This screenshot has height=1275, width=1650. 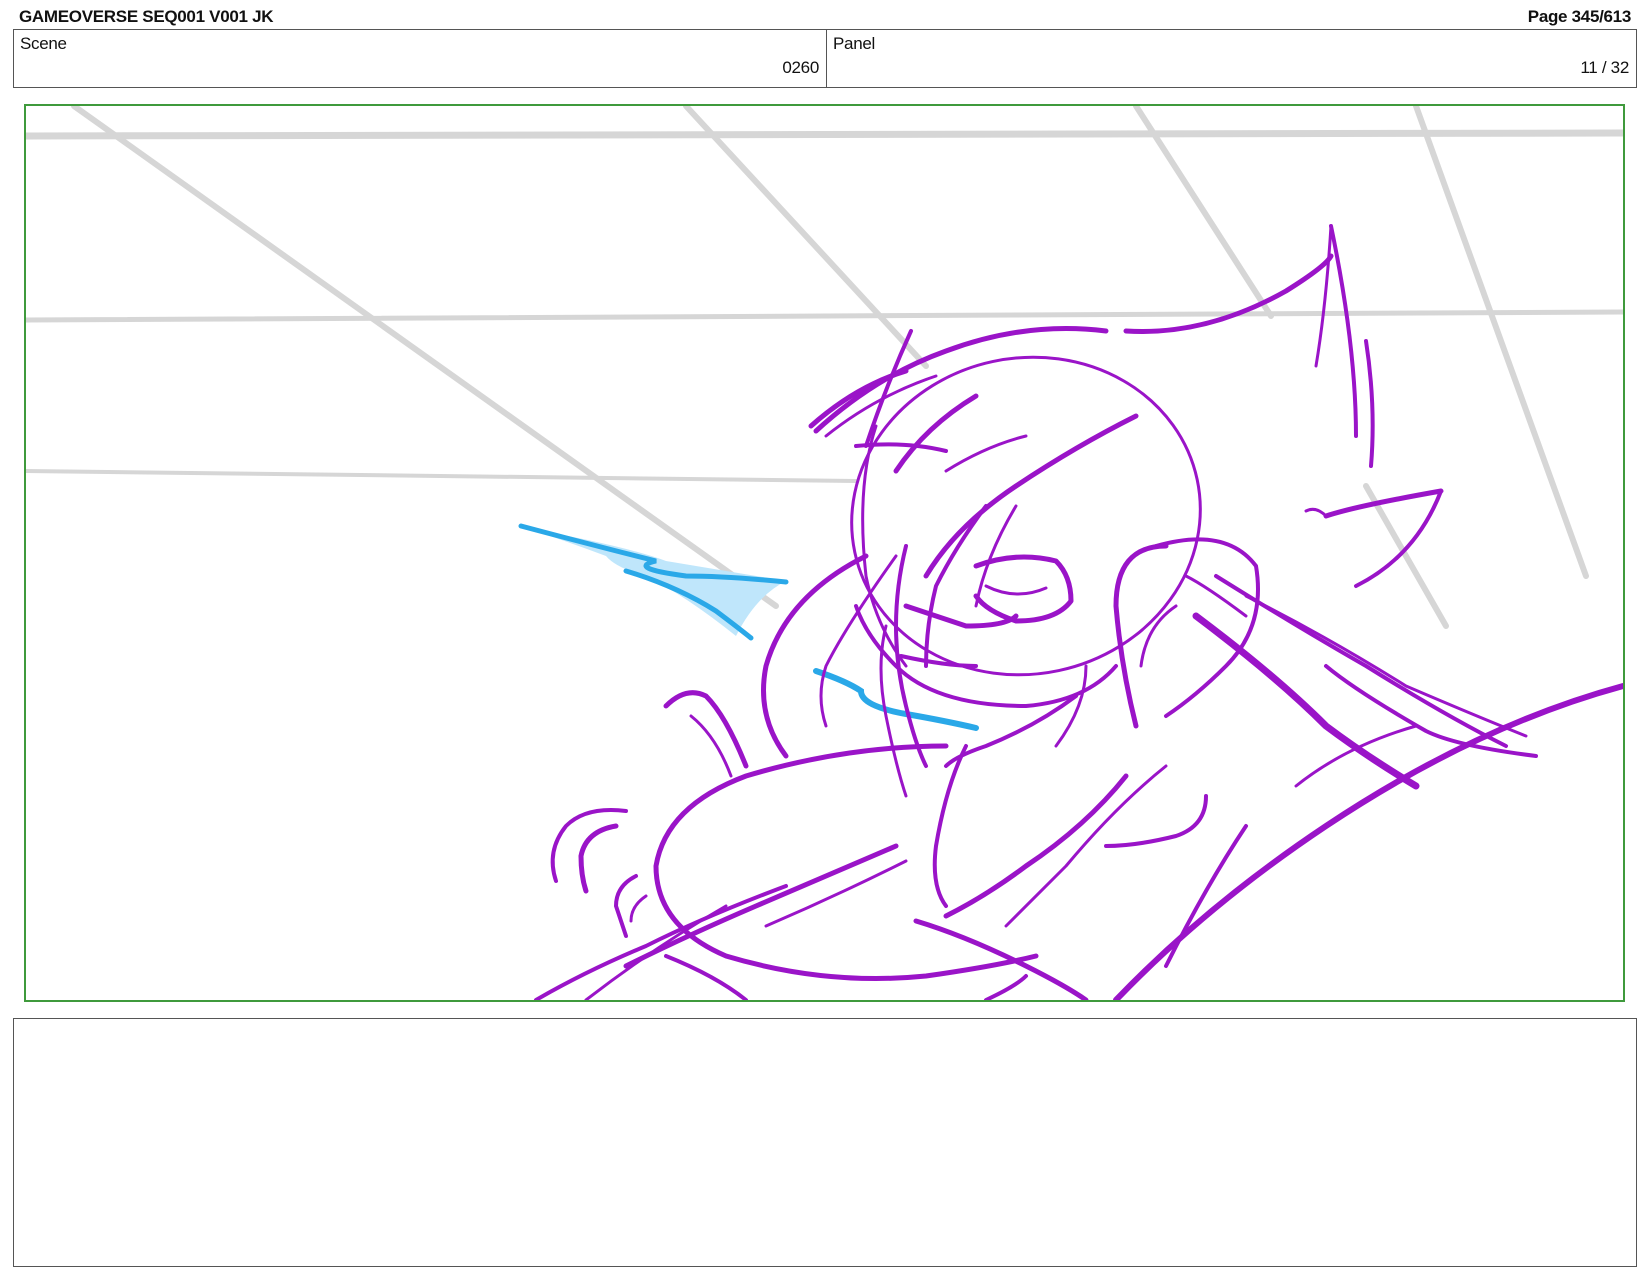 What do you see at coordinates (854, 43) in the screenshot?
I see `panel-label: Panel` at bounding box center [854, 43].